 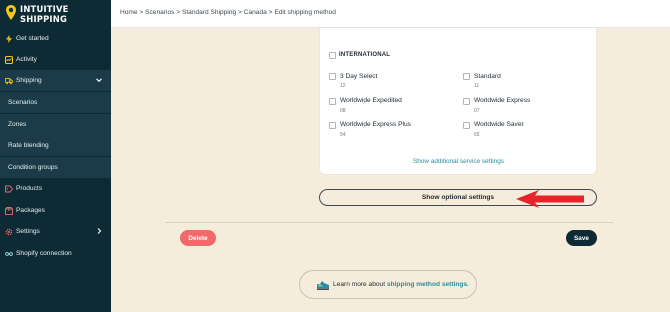 What do you see at coordinates (487, 76) in the screenshot?
I see `service-label: Standard` at bounding box center [487, 76].